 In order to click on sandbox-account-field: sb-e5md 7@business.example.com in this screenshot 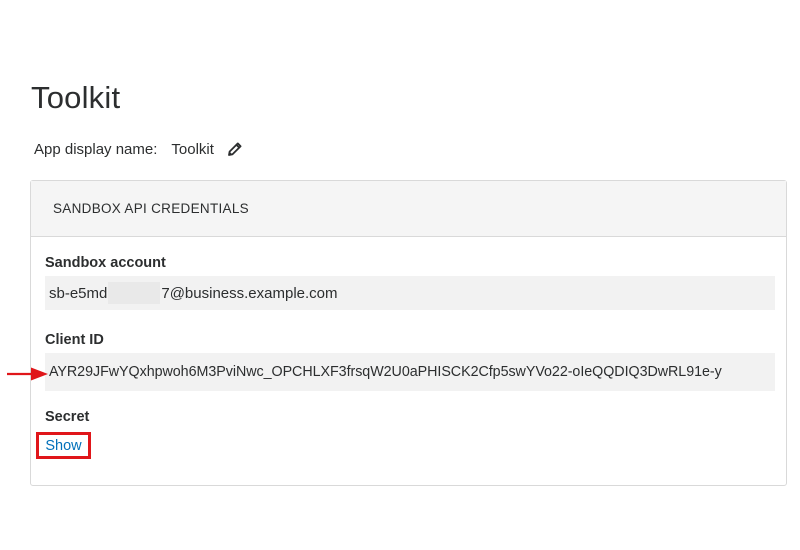, I will do `click(410, 293)`.